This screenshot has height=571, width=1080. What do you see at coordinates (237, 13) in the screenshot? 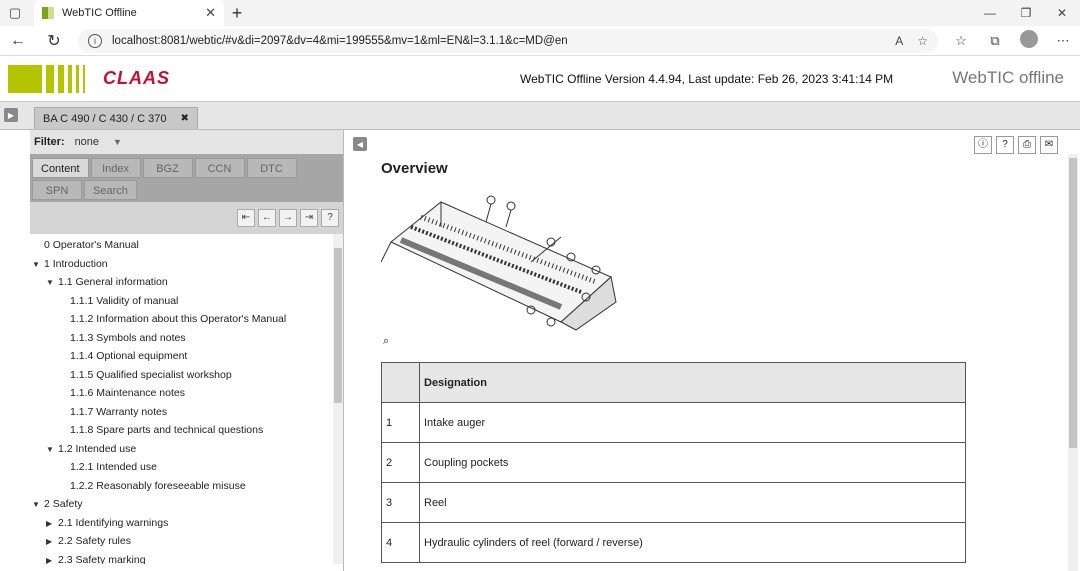
I see `new-tab-icon: +` at bounding box center [237, 13].